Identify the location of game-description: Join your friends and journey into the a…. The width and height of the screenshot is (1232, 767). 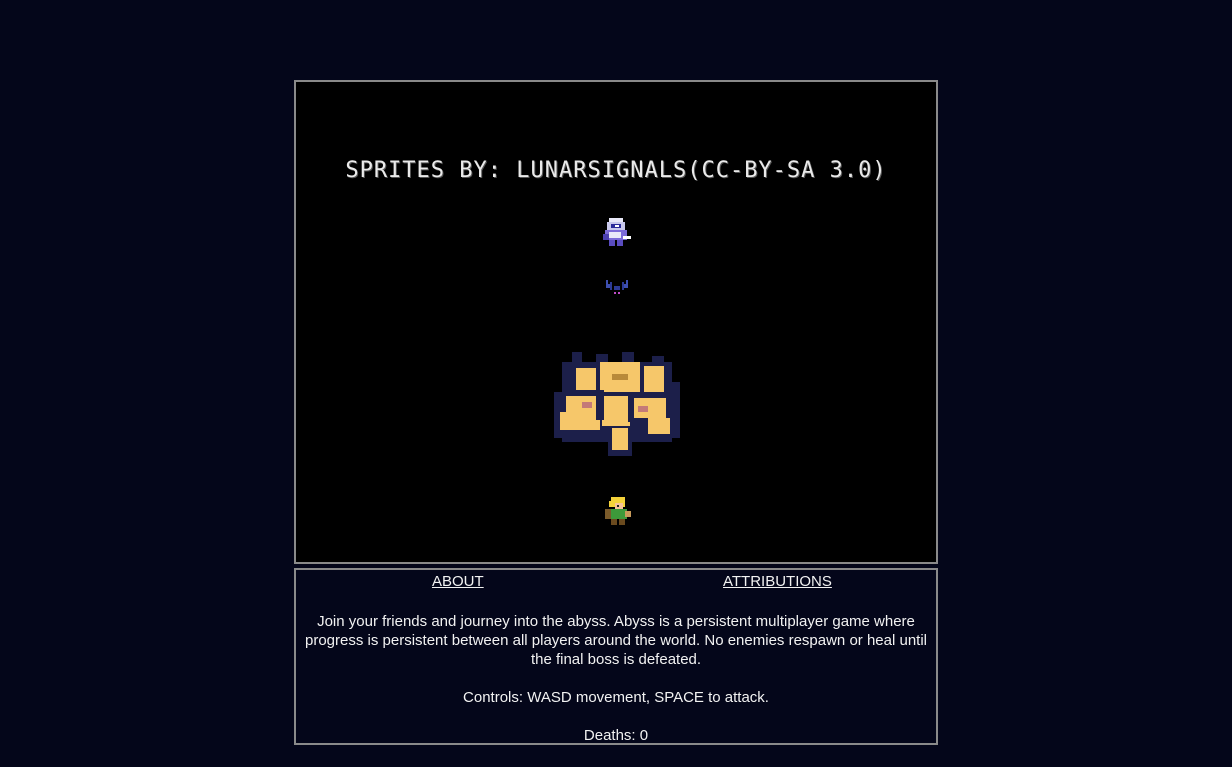
(616, 640).